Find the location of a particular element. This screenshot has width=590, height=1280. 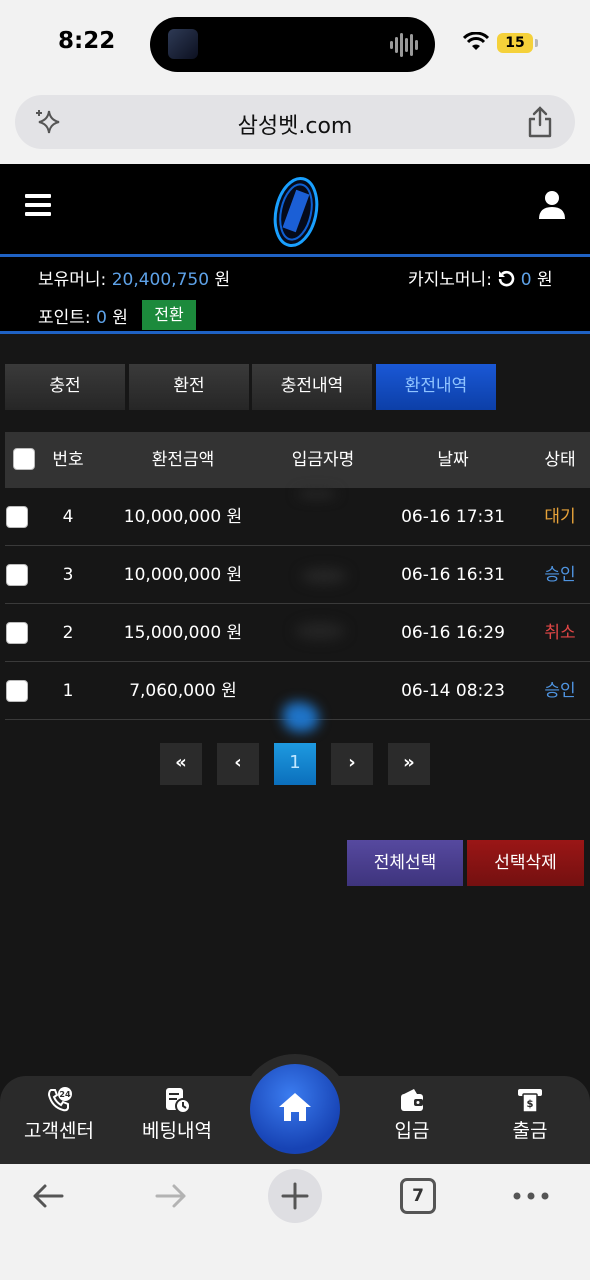

table-row: 2 15,000,000 원 06-16 16:29 취소 is located at coordinates (297, 633).